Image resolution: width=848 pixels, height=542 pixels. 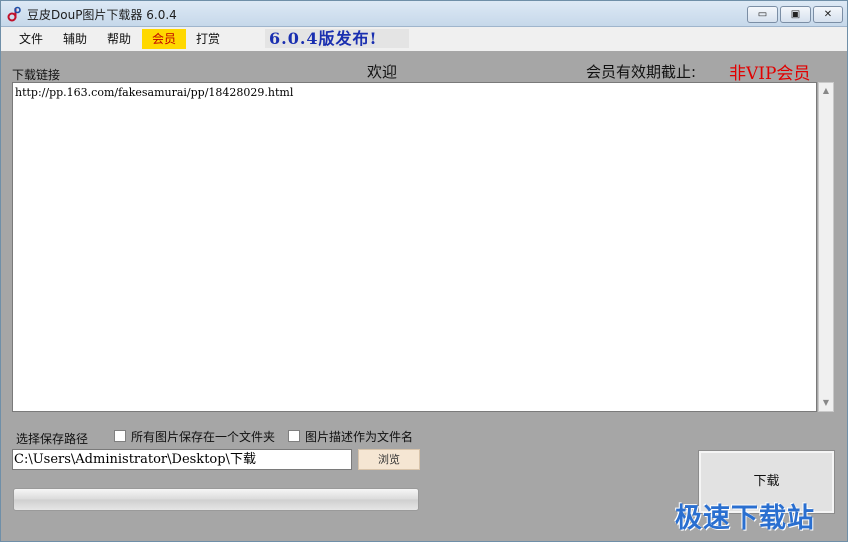 I want to click on same-folder-option: 所有图片保存在一个文件夹, so click(x=194, y=436).